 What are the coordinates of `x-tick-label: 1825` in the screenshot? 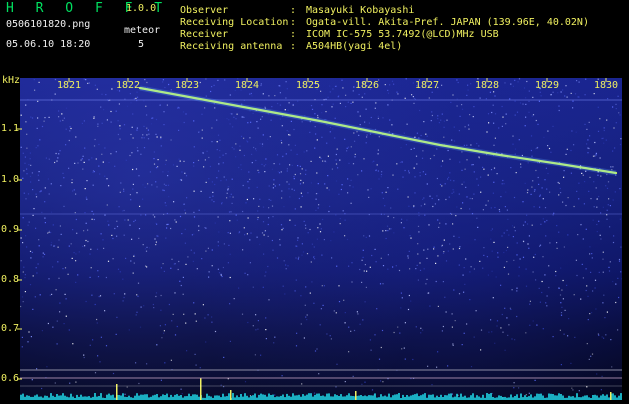 It's located at (308, 86).